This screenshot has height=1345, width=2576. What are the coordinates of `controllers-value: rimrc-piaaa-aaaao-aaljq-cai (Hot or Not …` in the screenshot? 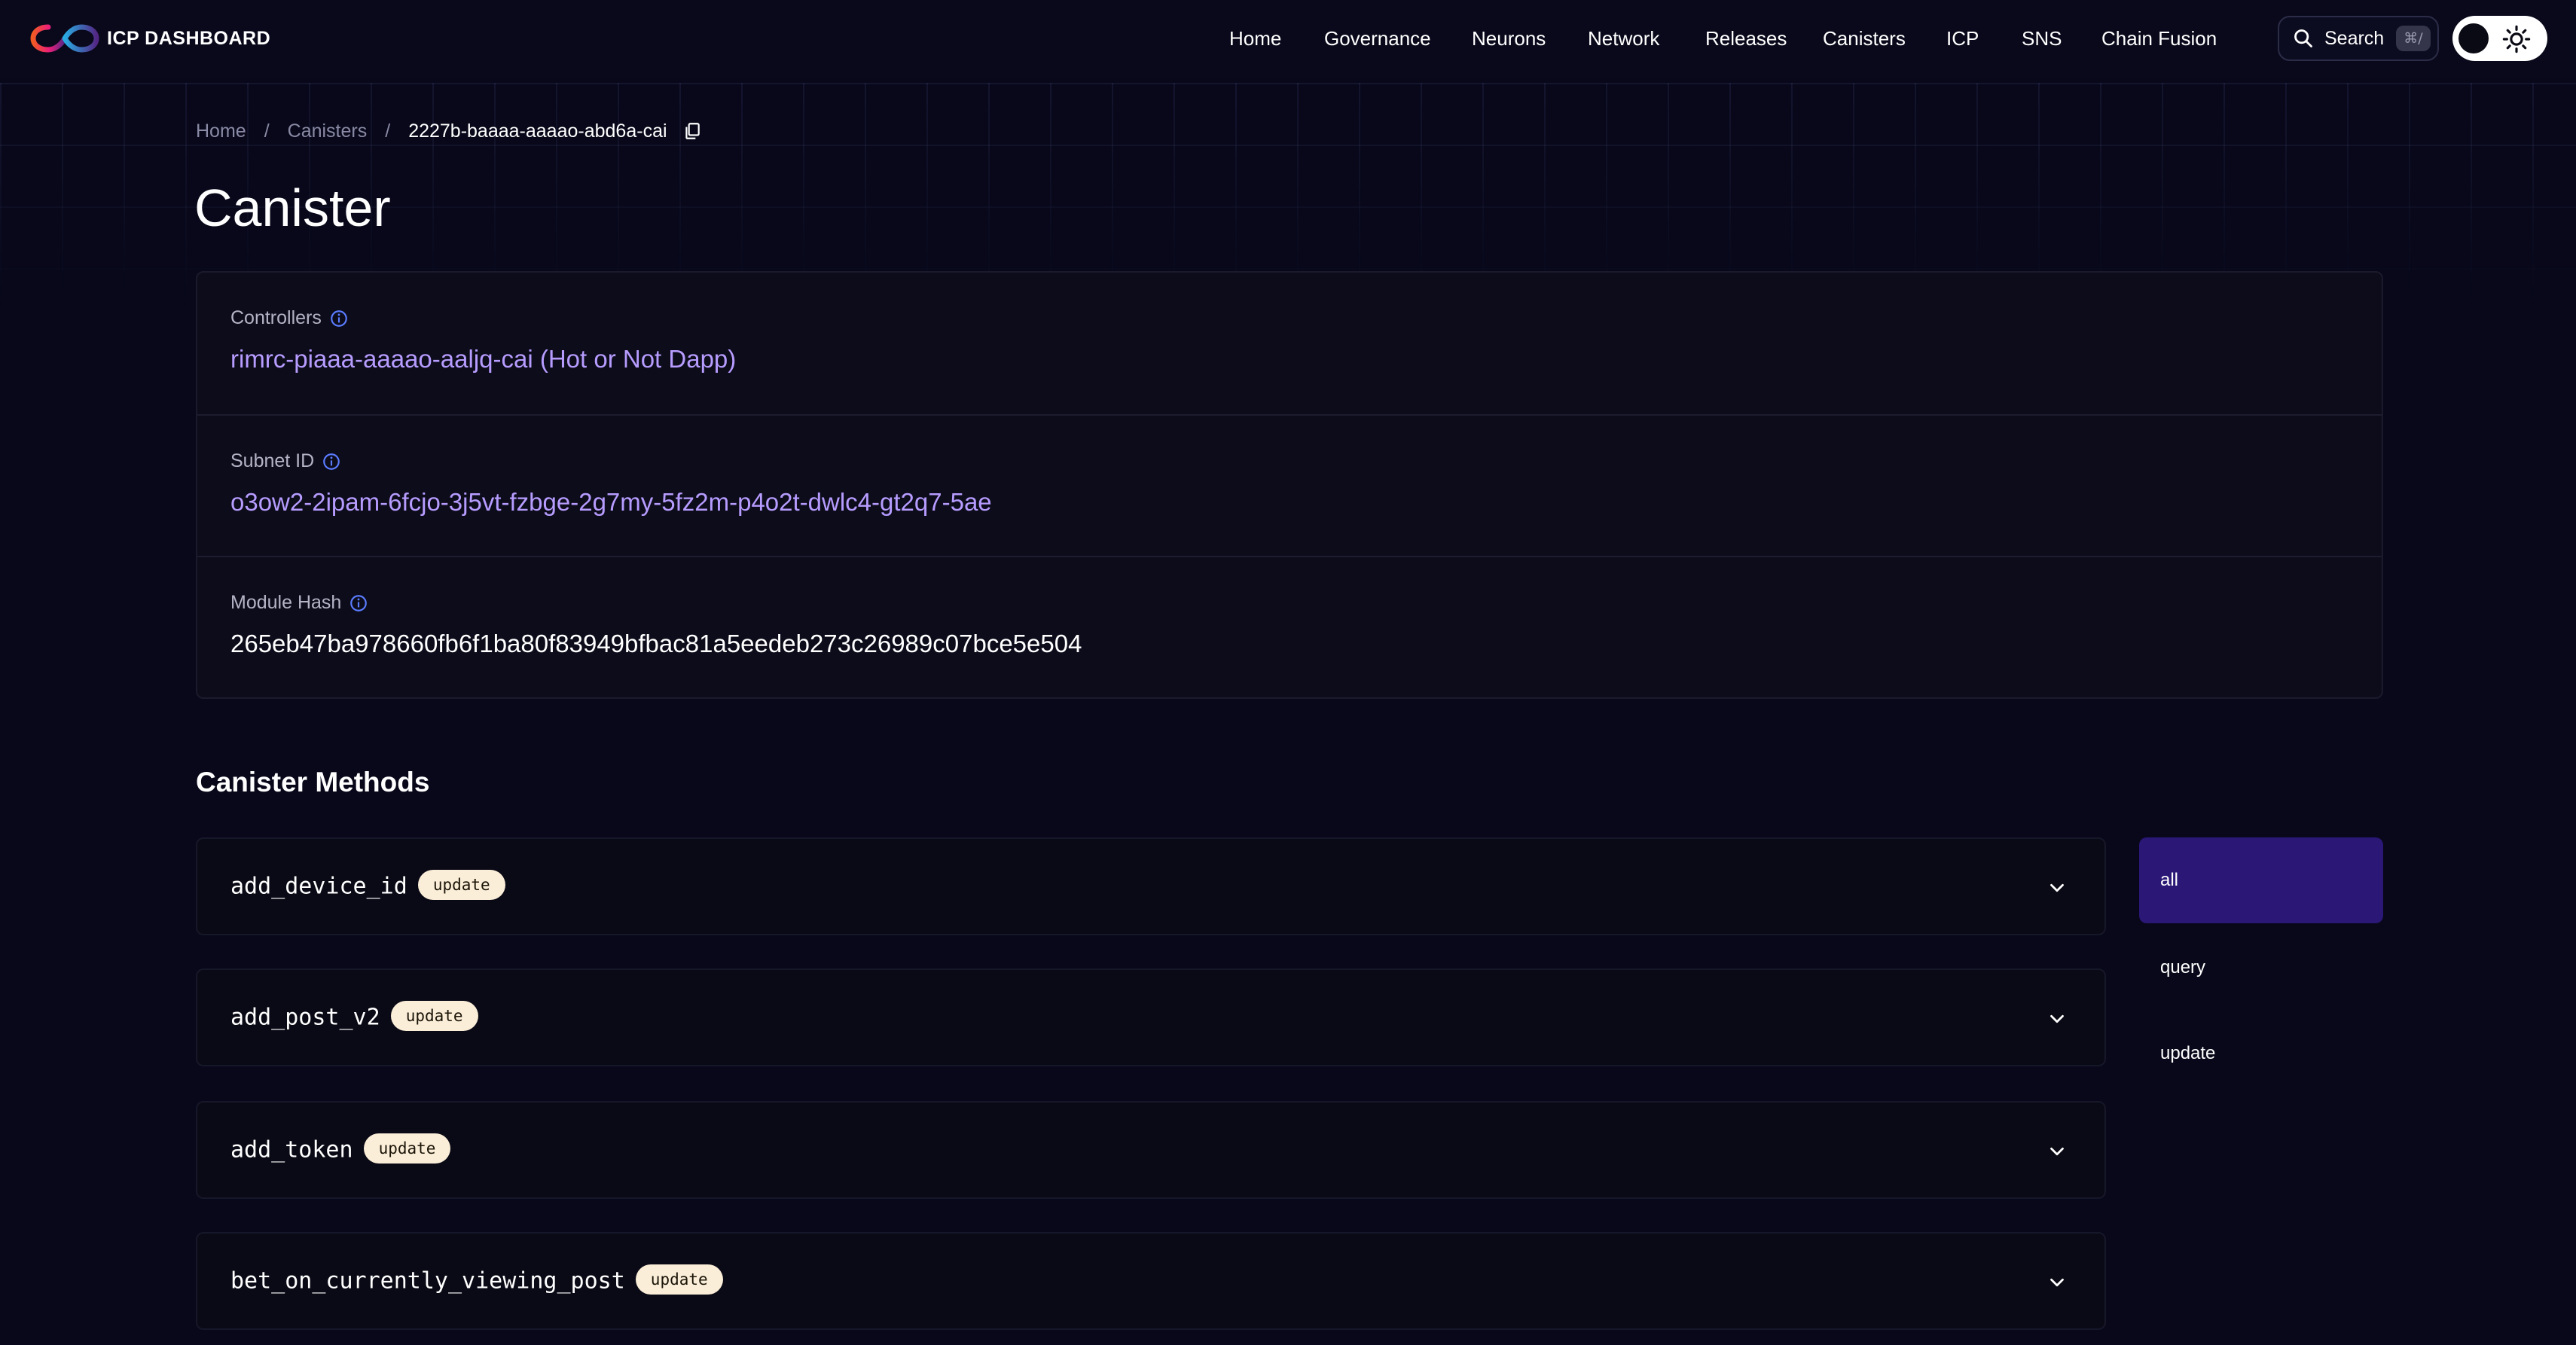 It's located at (483, 359).